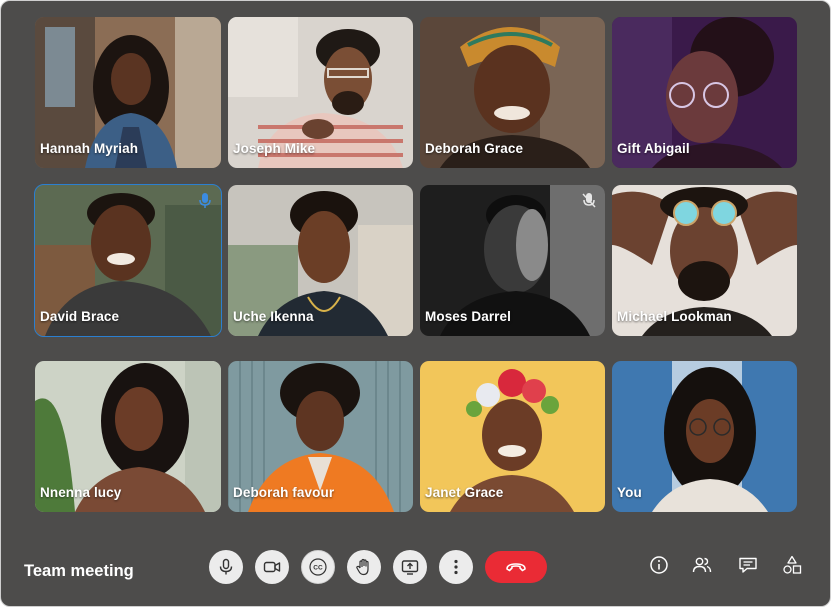 Image resolution: width=831 pixels, height=607 pixels. I want to click on activities-icon, so click(792, 564).